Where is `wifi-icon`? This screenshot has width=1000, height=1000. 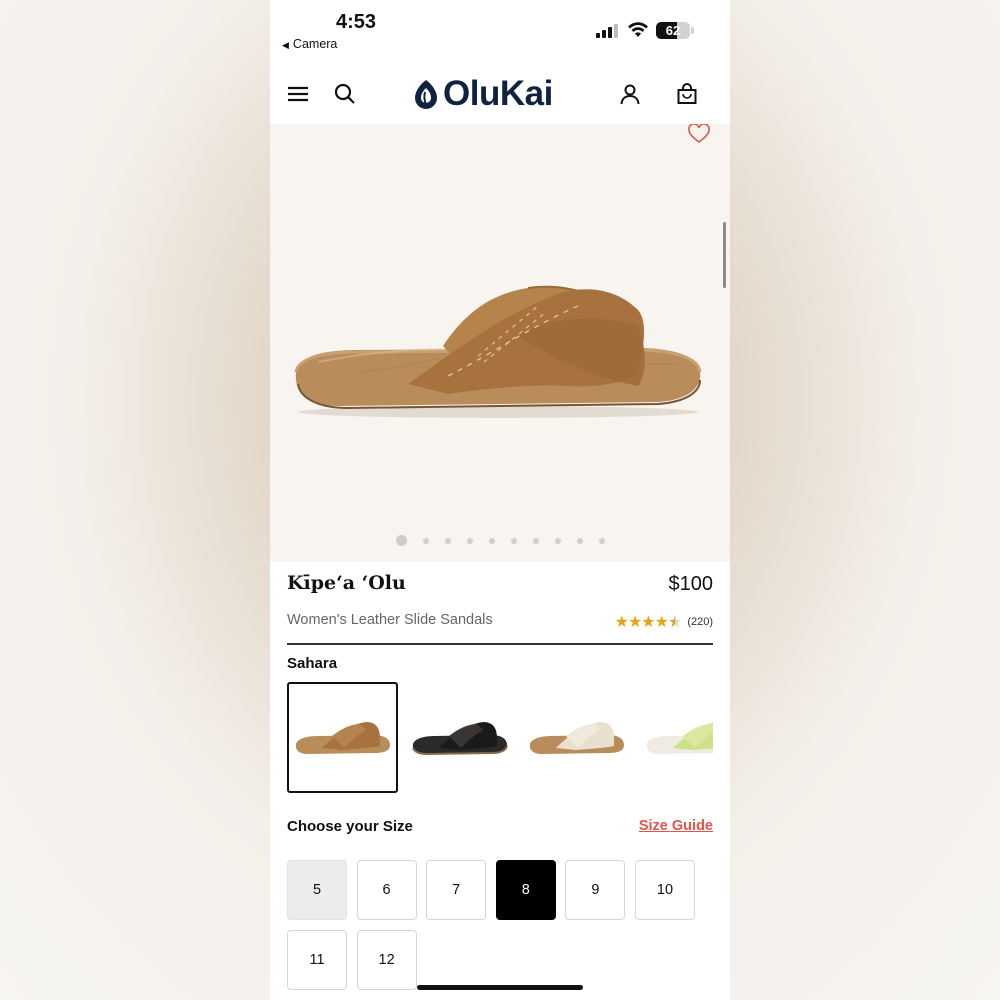
wifi-icon is located at coordinates (638, 29).